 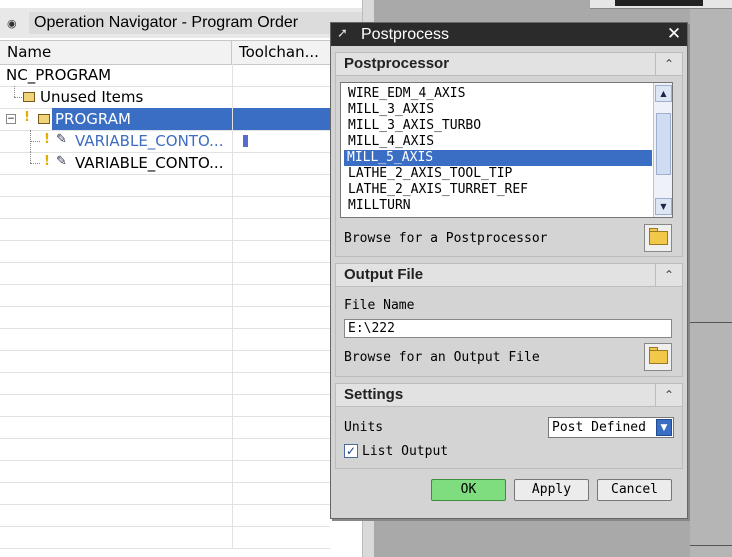 I want to click on list-item: LATHE_2_AXIS_TOOL_TIP, so click(x=499, y=174).